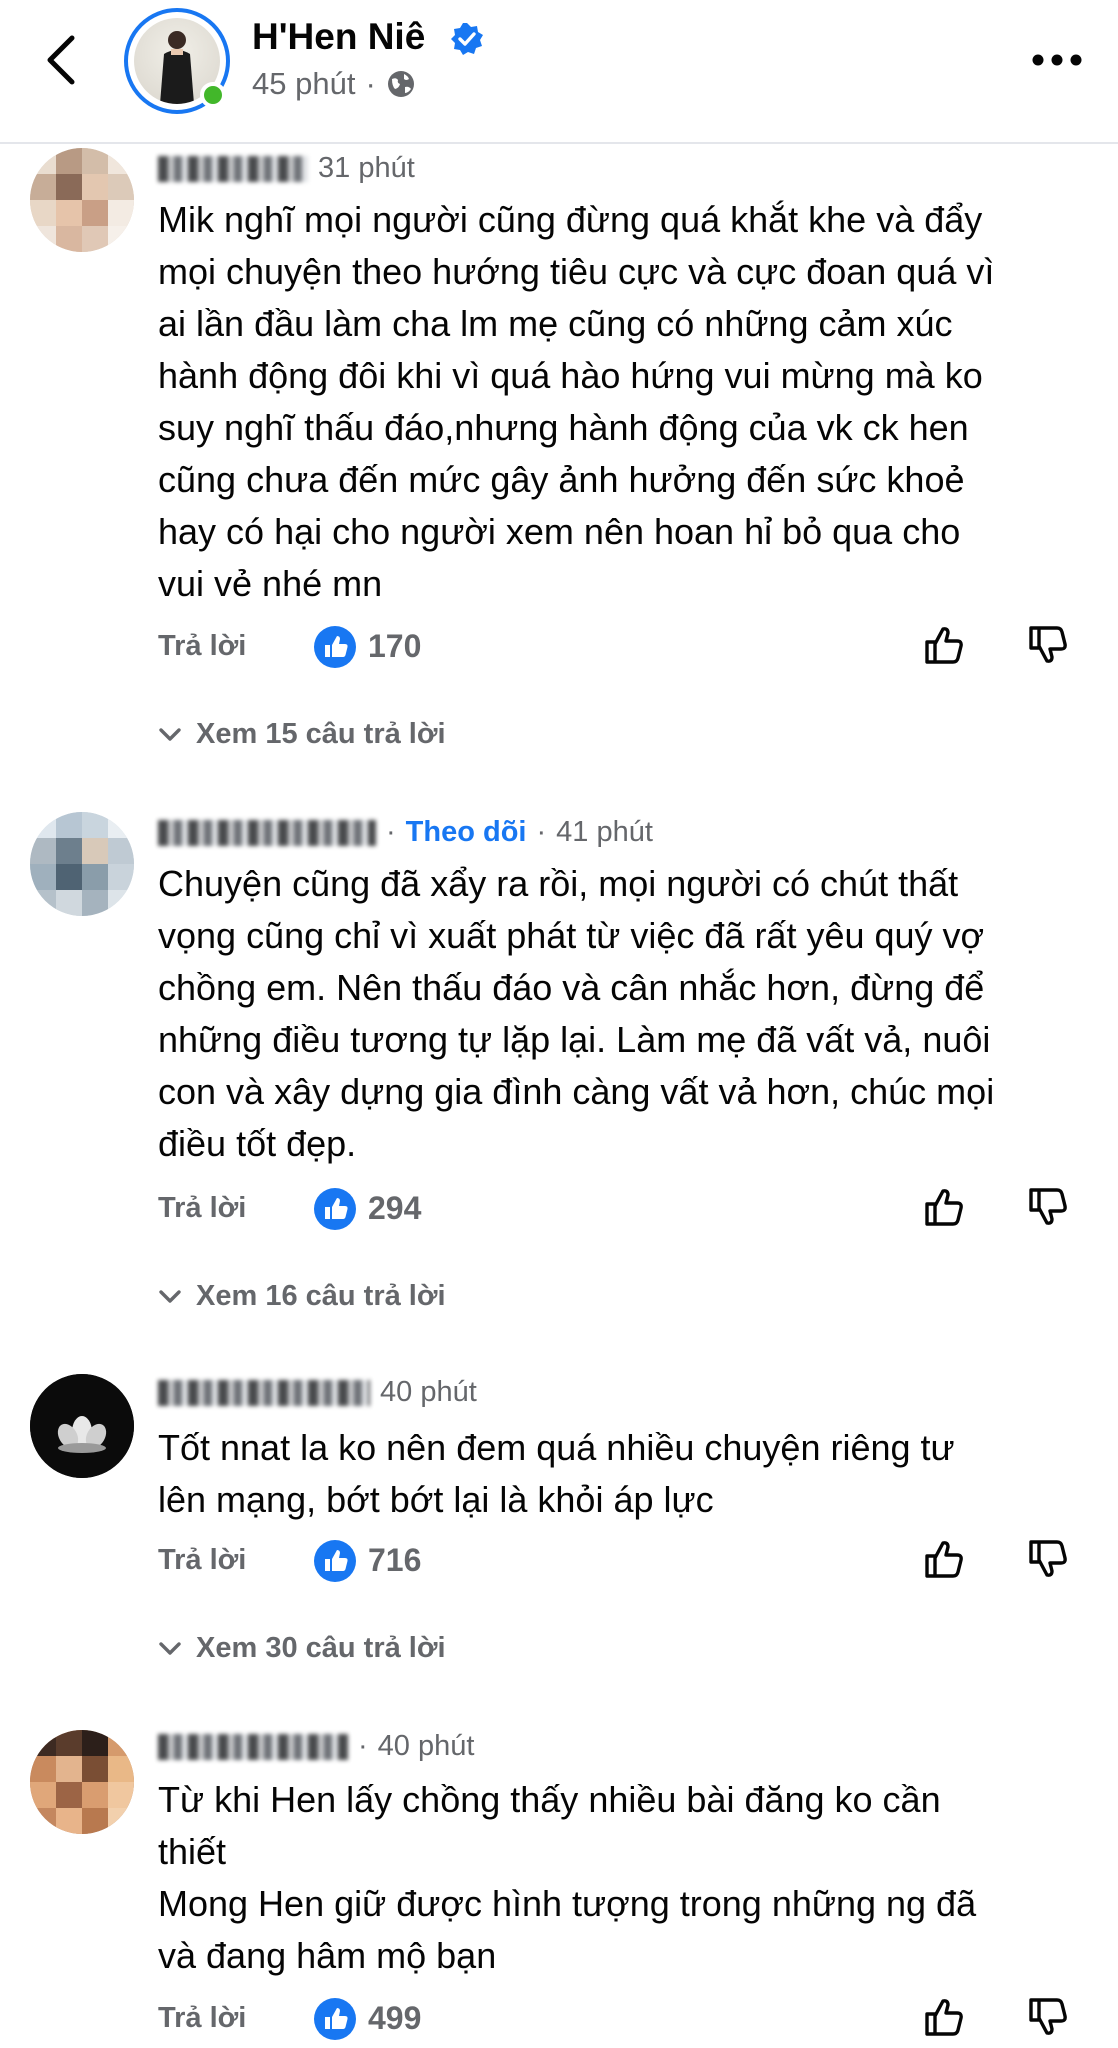 The height and width of the screenshot is (2048, 1118). Describe the element at coordinates (395, 1560) in the screenshot. I see `like-count: 716` at that location.